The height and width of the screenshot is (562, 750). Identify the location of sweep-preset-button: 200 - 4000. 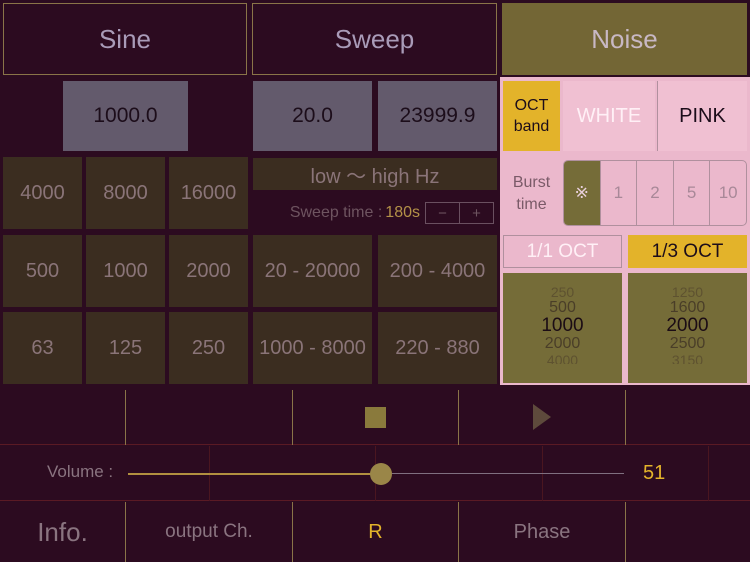
(437, 271).